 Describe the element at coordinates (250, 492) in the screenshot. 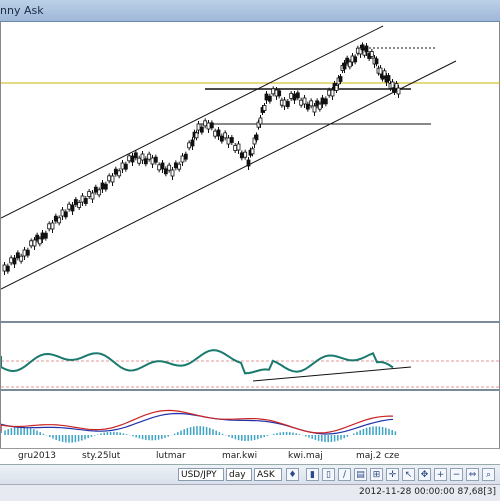

I see `status-bar: 2012-11-28 00:00:00 87,68[3]` at that location.